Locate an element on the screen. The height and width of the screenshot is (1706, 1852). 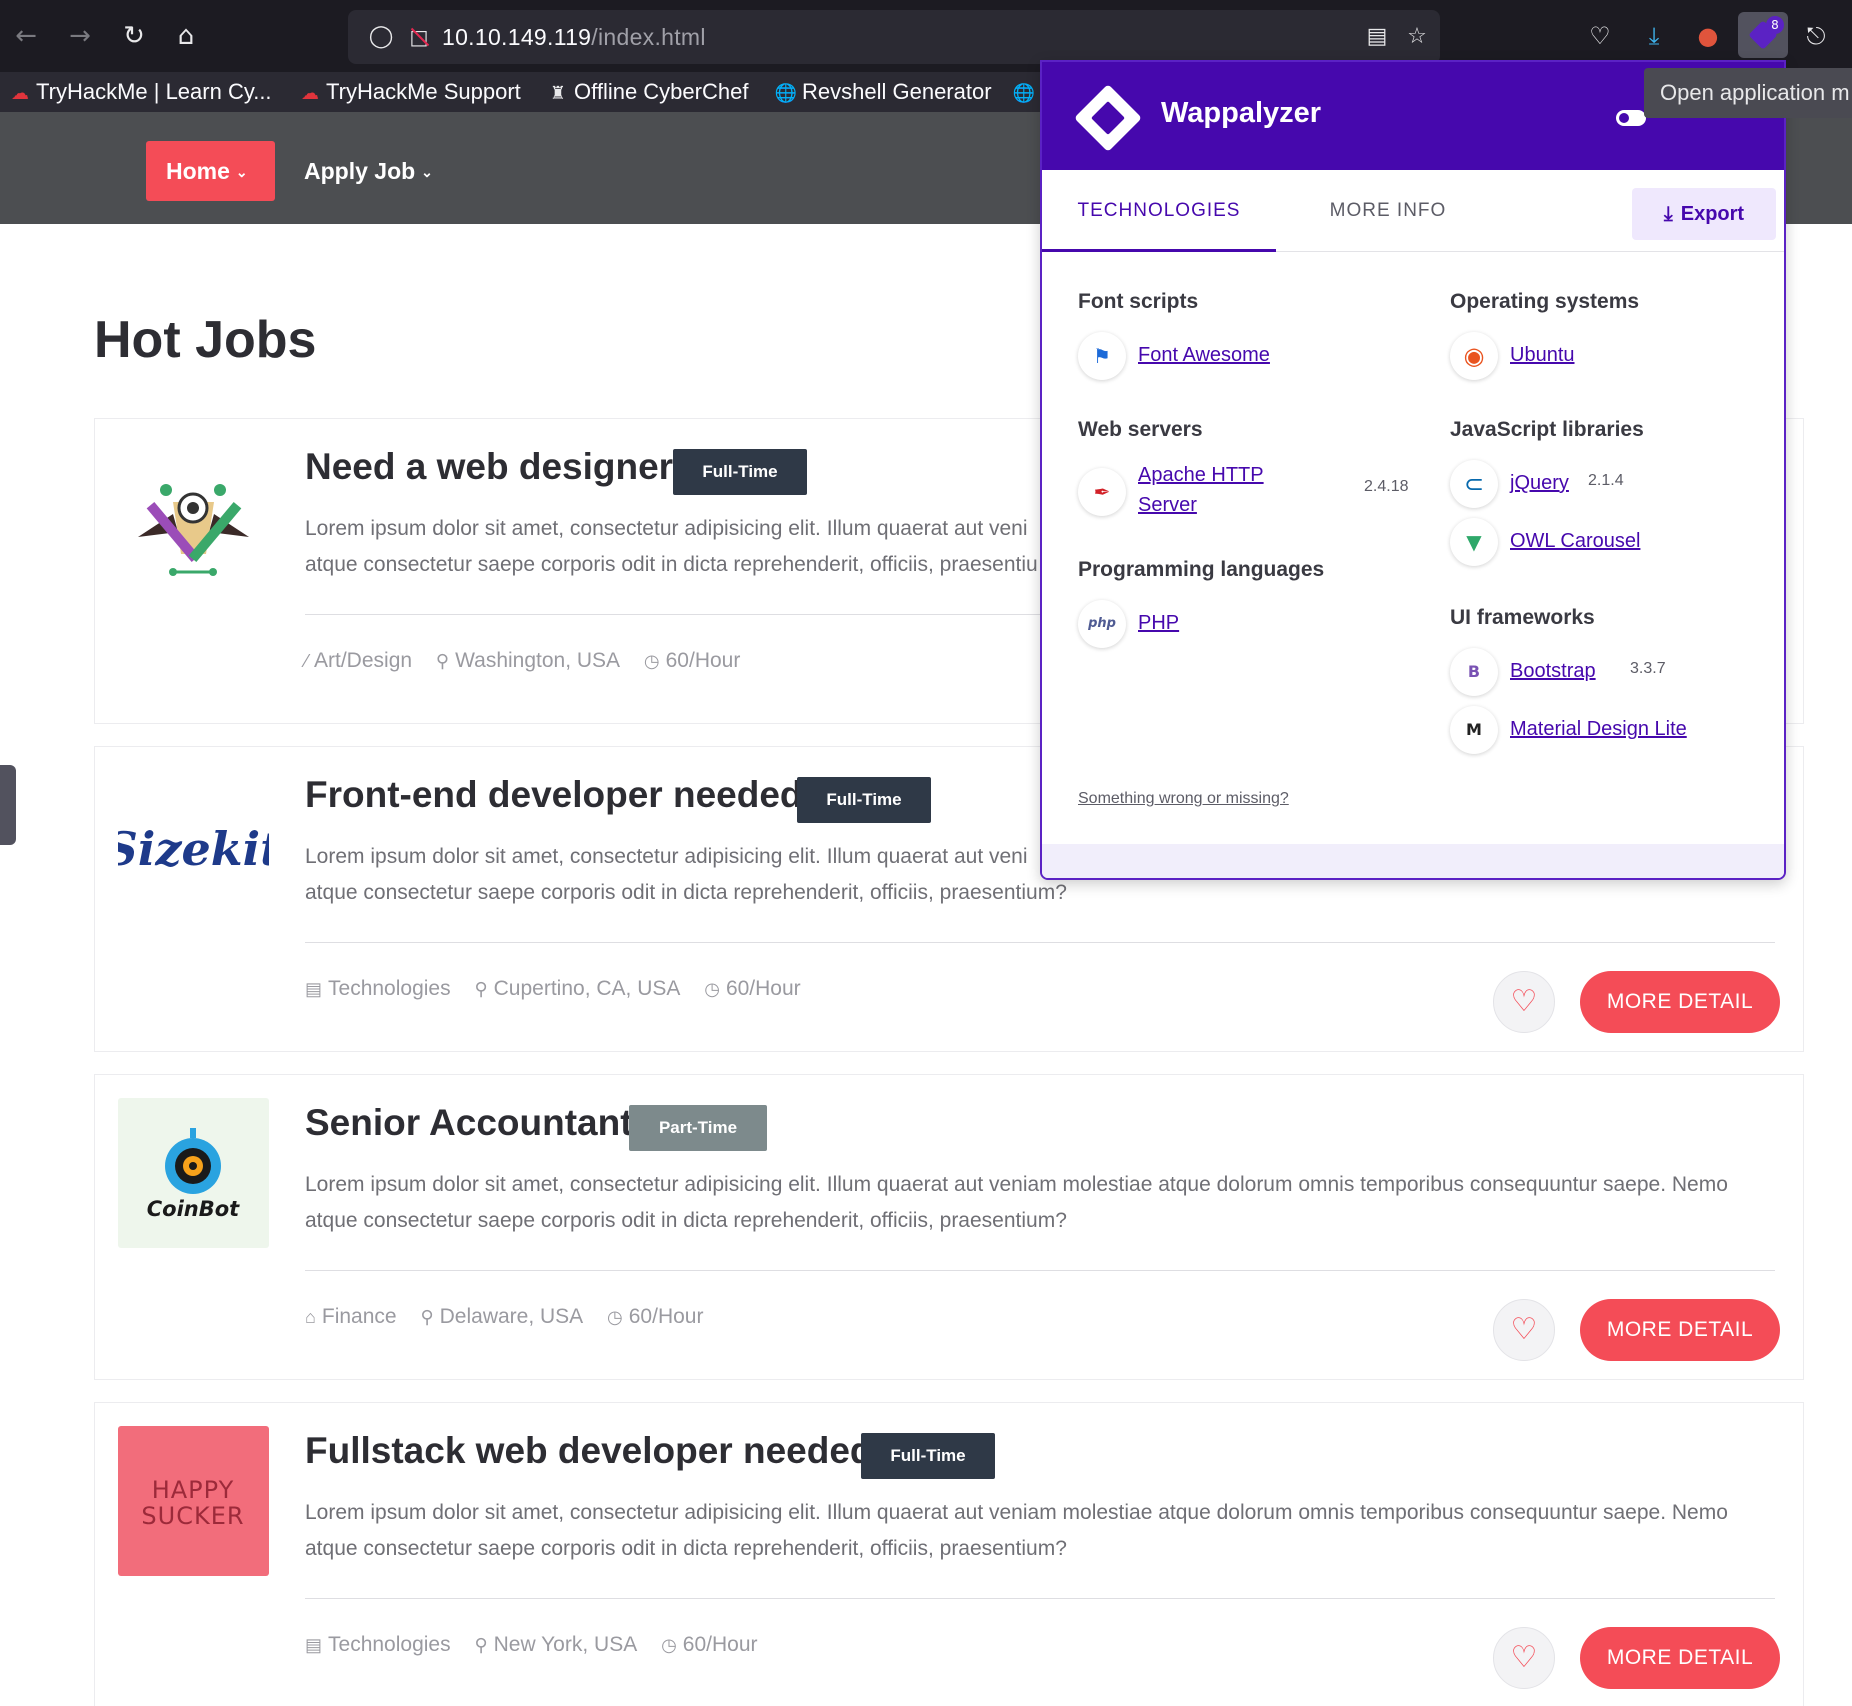
company-logo: Sizekit is located at coordinates (193, 845).